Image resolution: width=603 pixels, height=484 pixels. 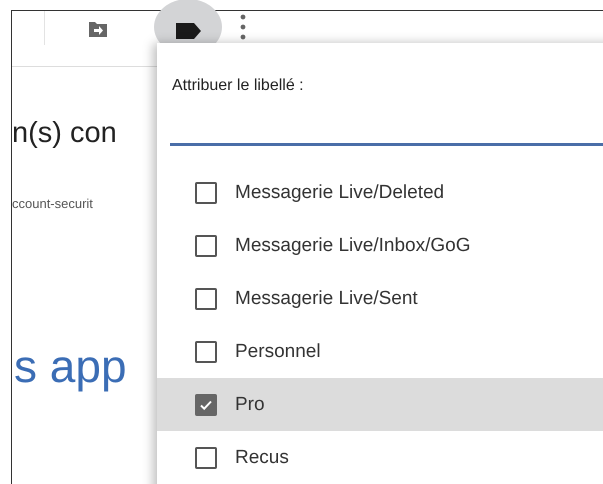 What do you see at coordinates (65, 133) in the screenshot?
I see `page-heading: n(s) con` at bounding box center [65, 133].